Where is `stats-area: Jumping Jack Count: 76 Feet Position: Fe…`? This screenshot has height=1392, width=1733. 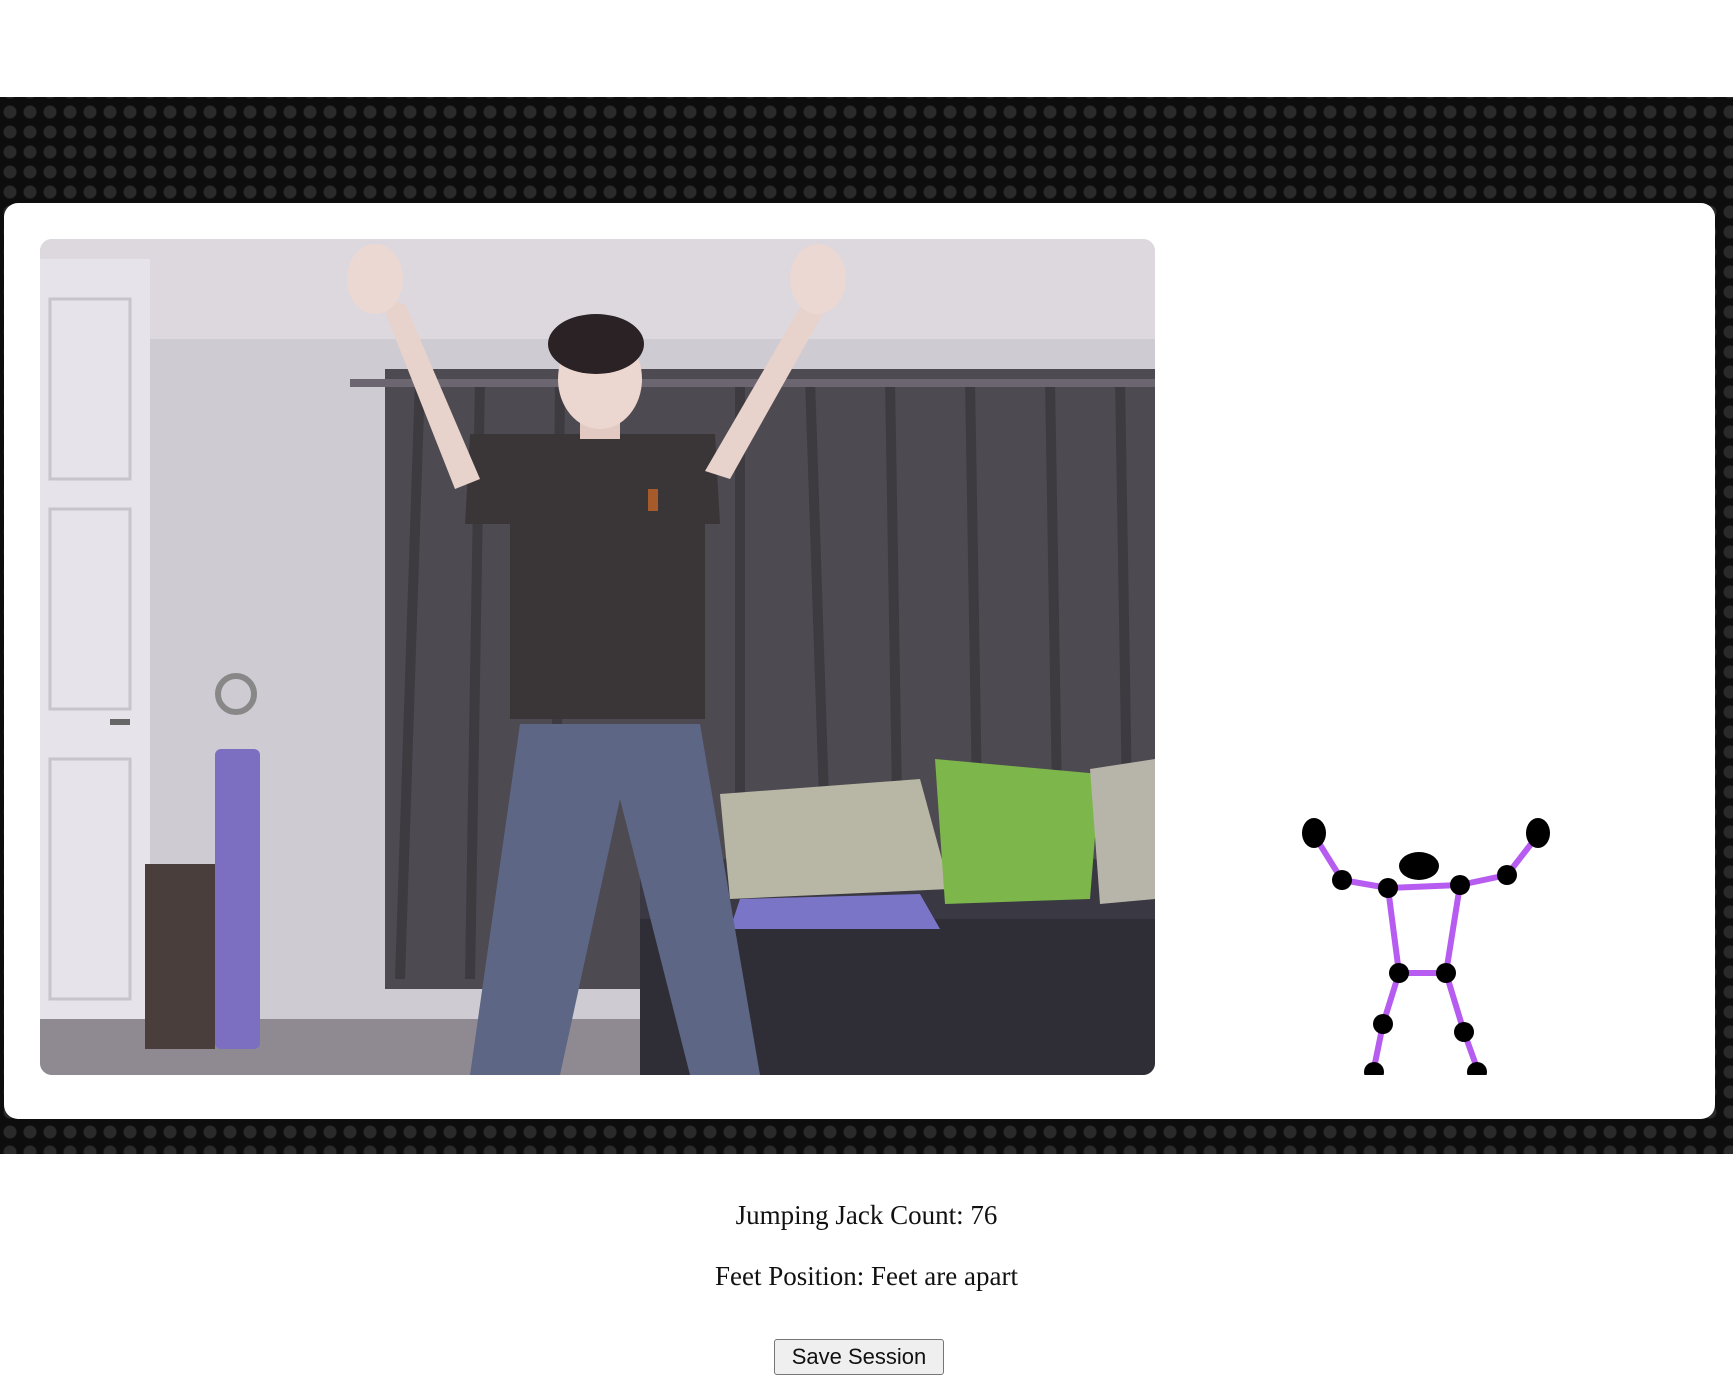 stats-area: Jumping Jack Count: 76 Feet Position: Fe… is located at coordinates (866, 1261).